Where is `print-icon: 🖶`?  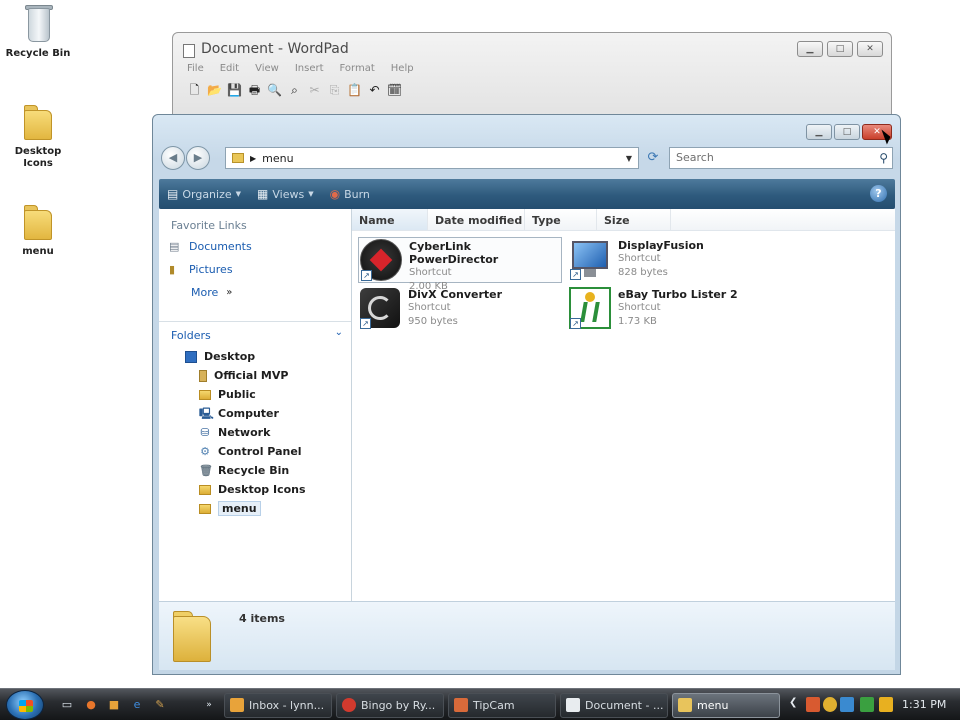
print-icon: 🖶 is located at coordinates (254, 90).